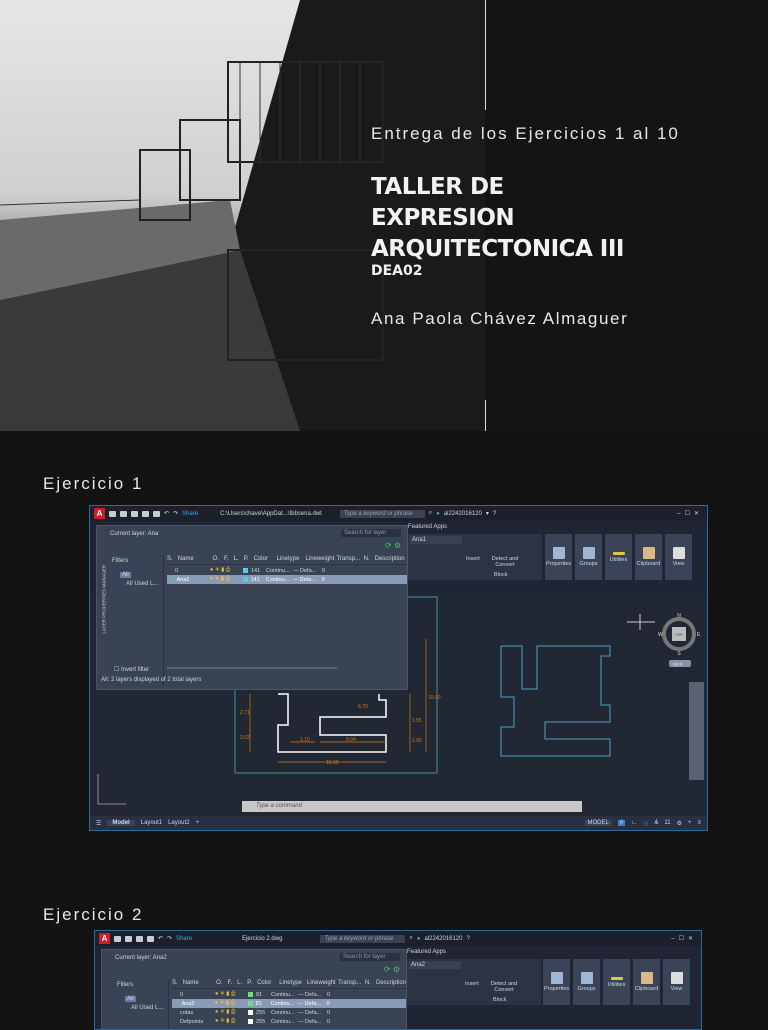 Image resolution: width=768 pixels, height=1030 pixels. What do you see at coordinates (678, 557) in the screenshot?
I see `view-button: View` at bounding box center [678, 557].